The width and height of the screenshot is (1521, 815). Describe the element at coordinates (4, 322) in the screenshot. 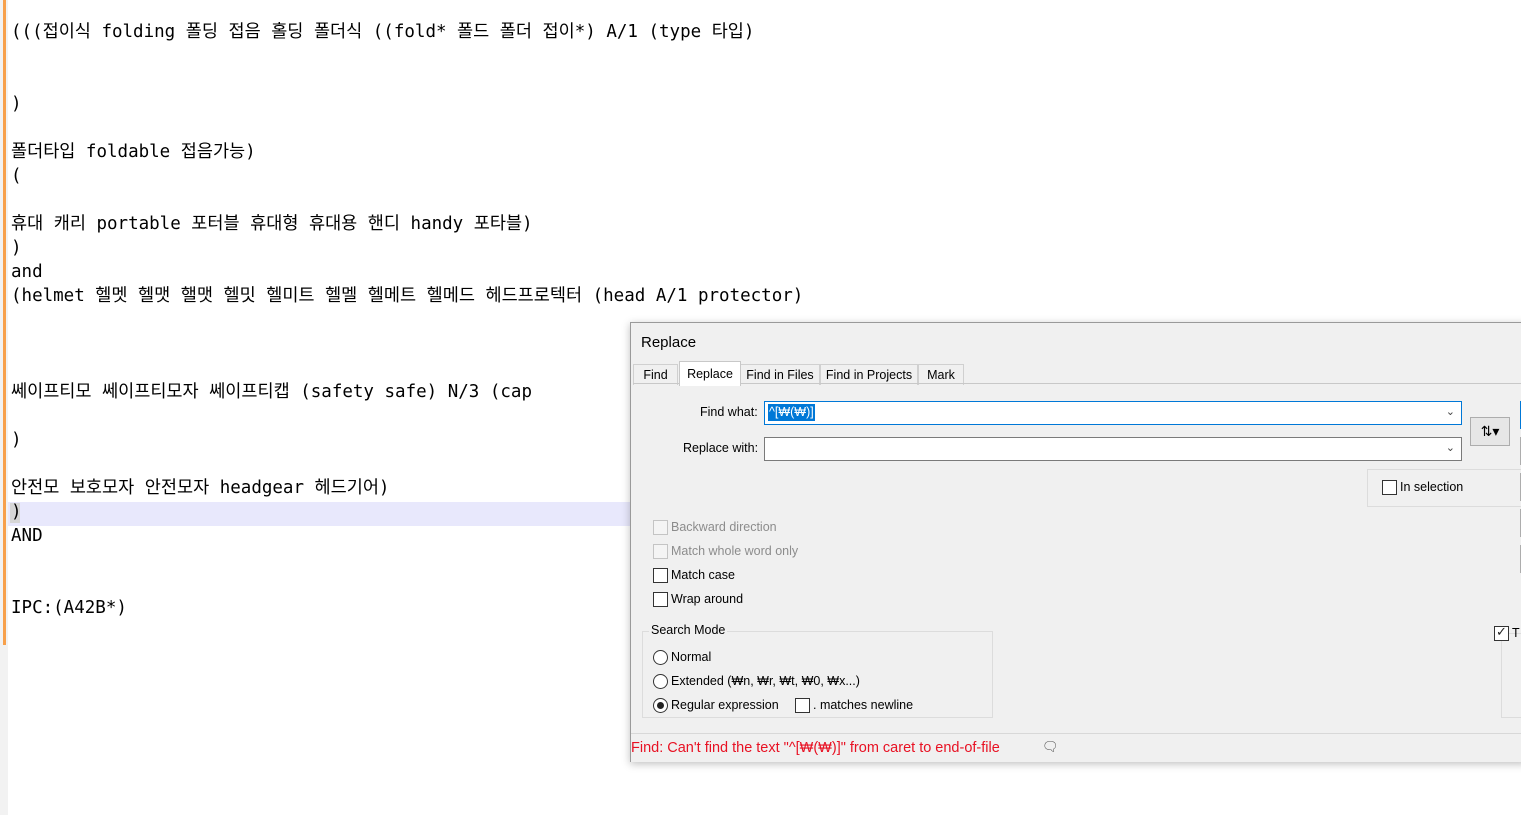

I see `change-history-bar` at that location.